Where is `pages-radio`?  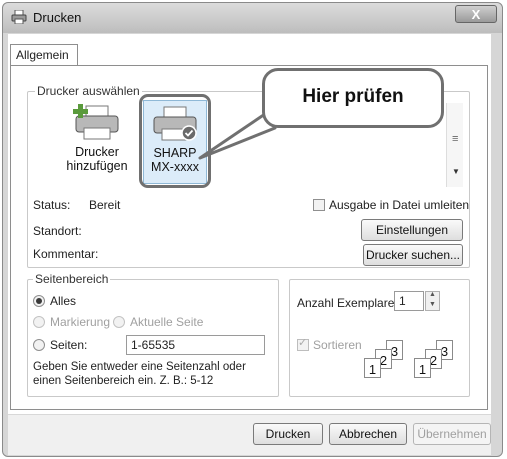
pages-radio is located at coordinates (39, 345).